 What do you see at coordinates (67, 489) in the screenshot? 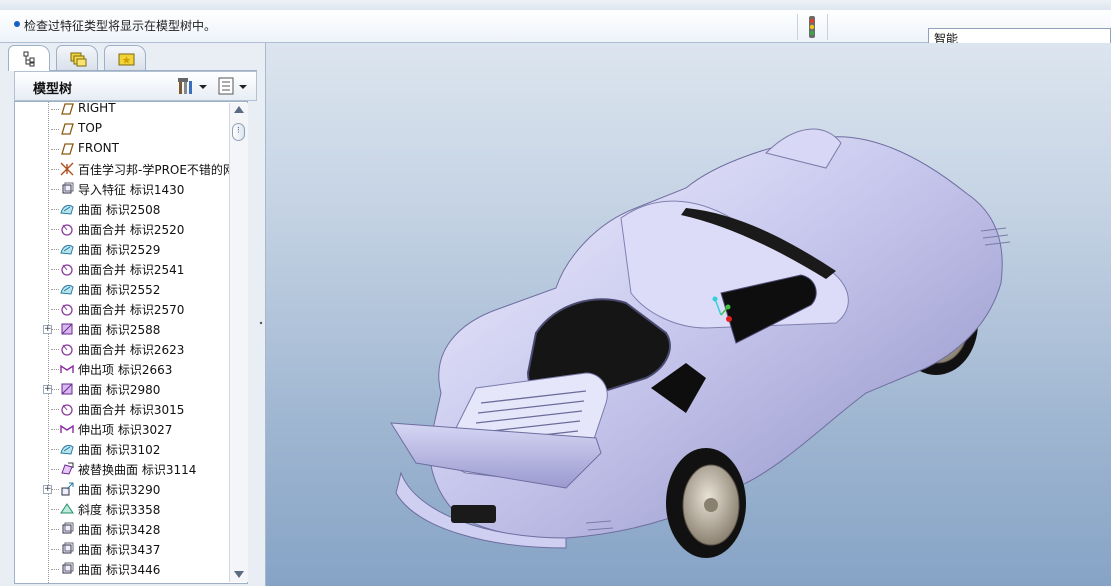
I see `offset-surface-icon` at bounding box center [67, 489].